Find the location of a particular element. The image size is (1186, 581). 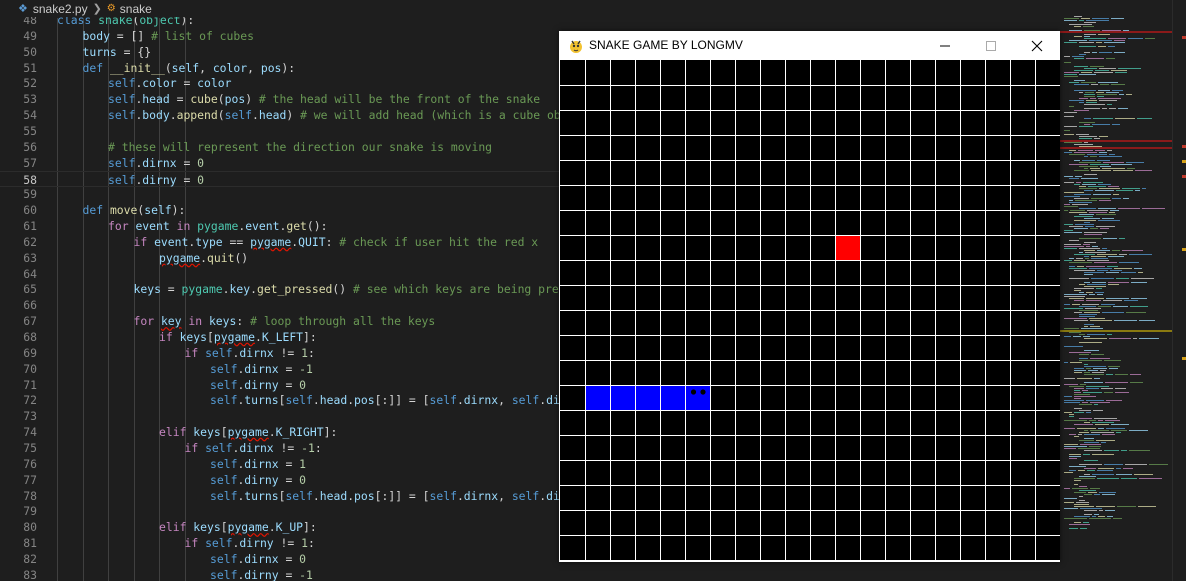

code-token: pygame is located at coordinates (202, 289).